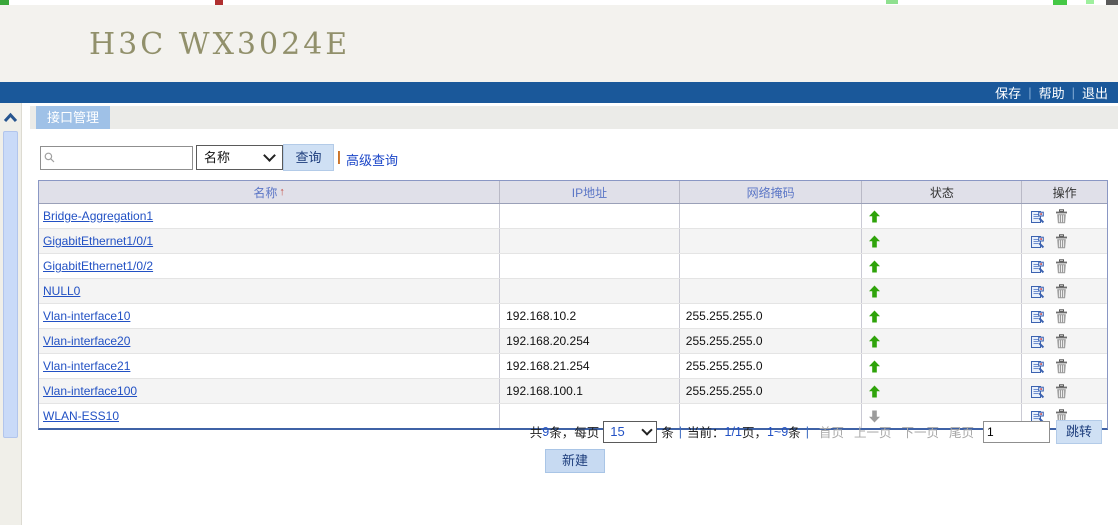 The width and height of the screenshot is (1118, 525). I want to click on ip-address-cell: 192.168.10.2, so click(590, 316).